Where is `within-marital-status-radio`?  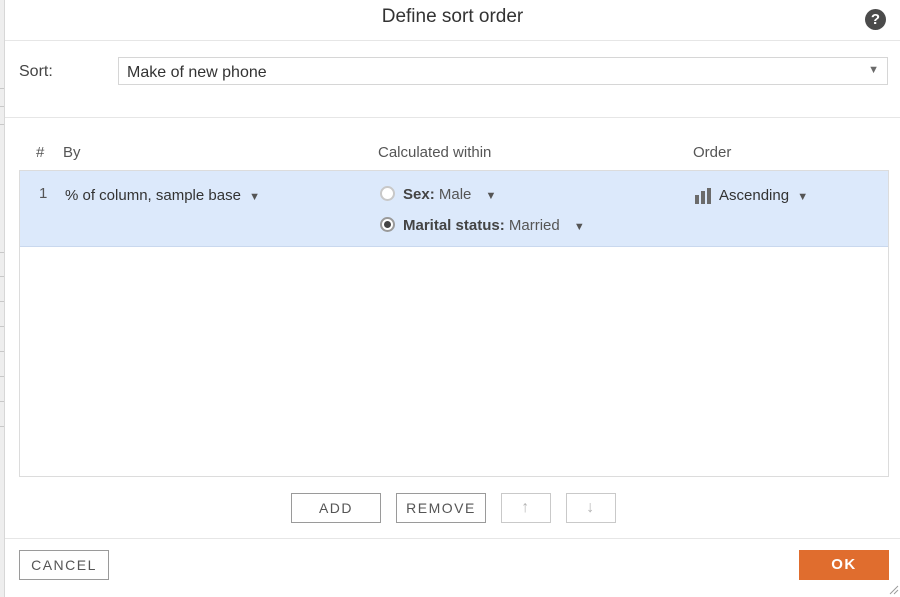
within-marital-status-radio is located at coordinates (387, 224).